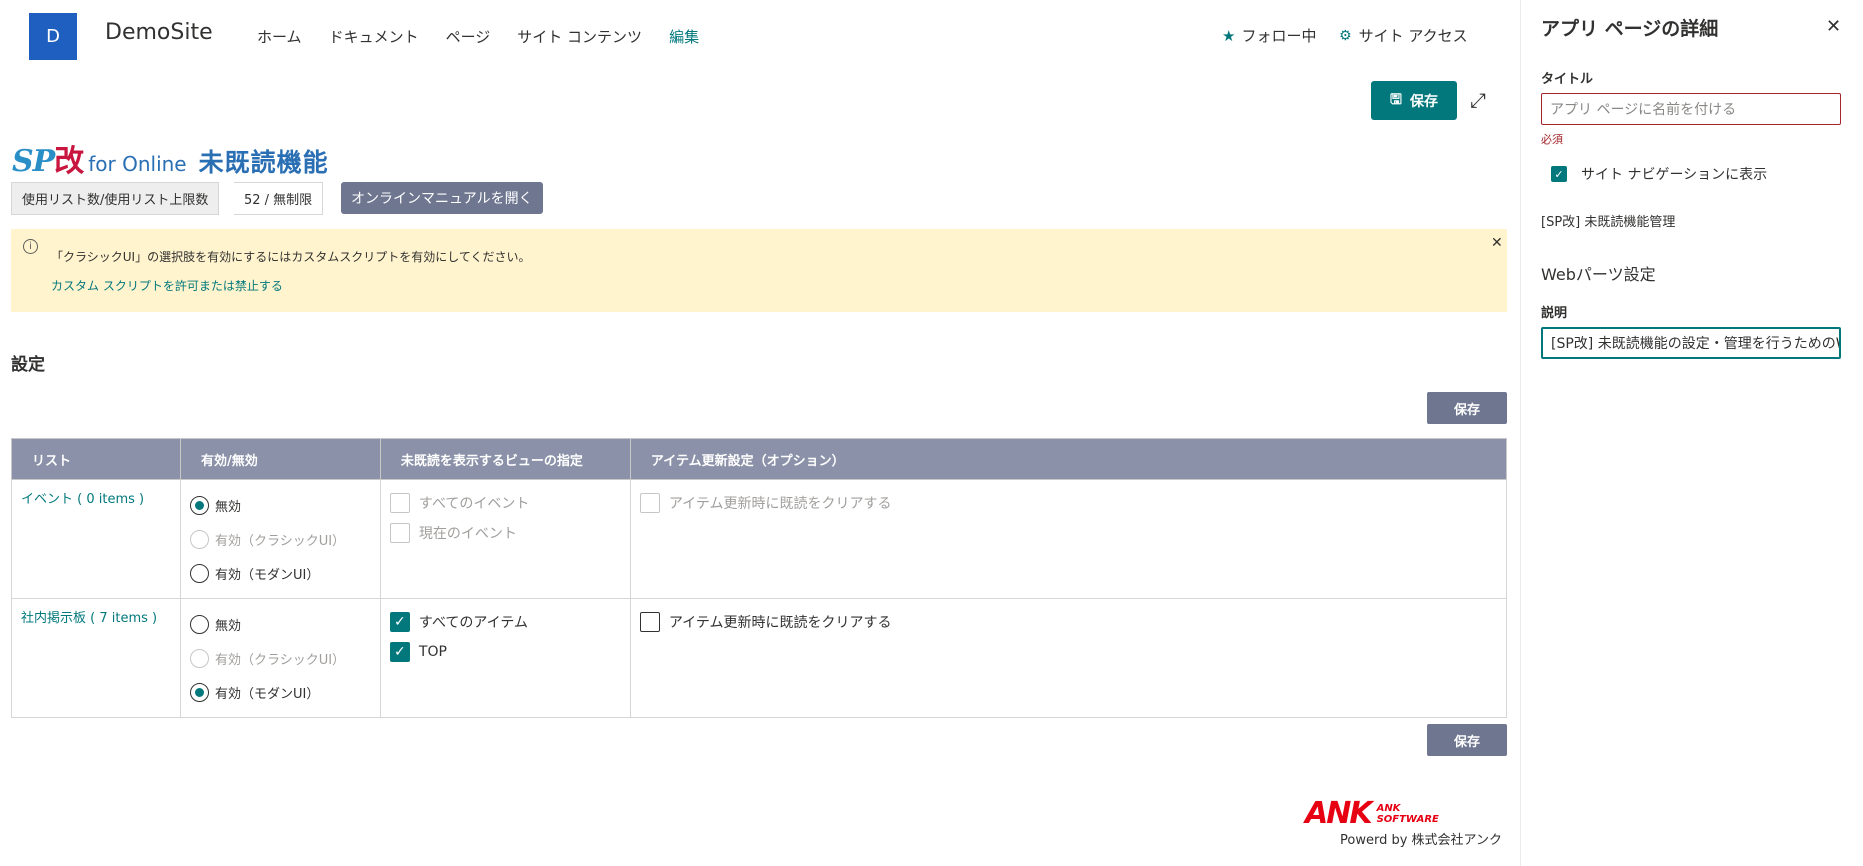  What do you see at coordinates (1403, 35) in the screenshot?
I see `site-access-button: ⚙ サイト アクセス` at bounding box center [1403, 35].